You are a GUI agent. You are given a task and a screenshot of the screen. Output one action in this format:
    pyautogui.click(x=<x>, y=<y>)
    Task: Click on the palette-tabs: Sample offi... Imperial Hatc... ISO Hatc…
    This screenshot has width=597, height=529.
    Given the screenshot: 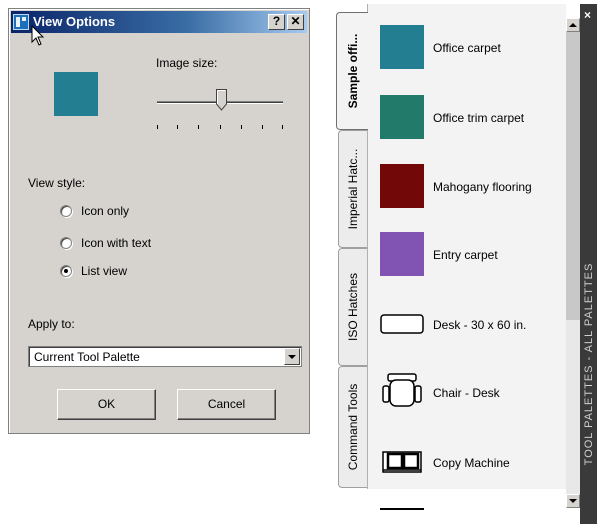 What is the action you would take?
    pyautogui.click(x=352, y=264)
    